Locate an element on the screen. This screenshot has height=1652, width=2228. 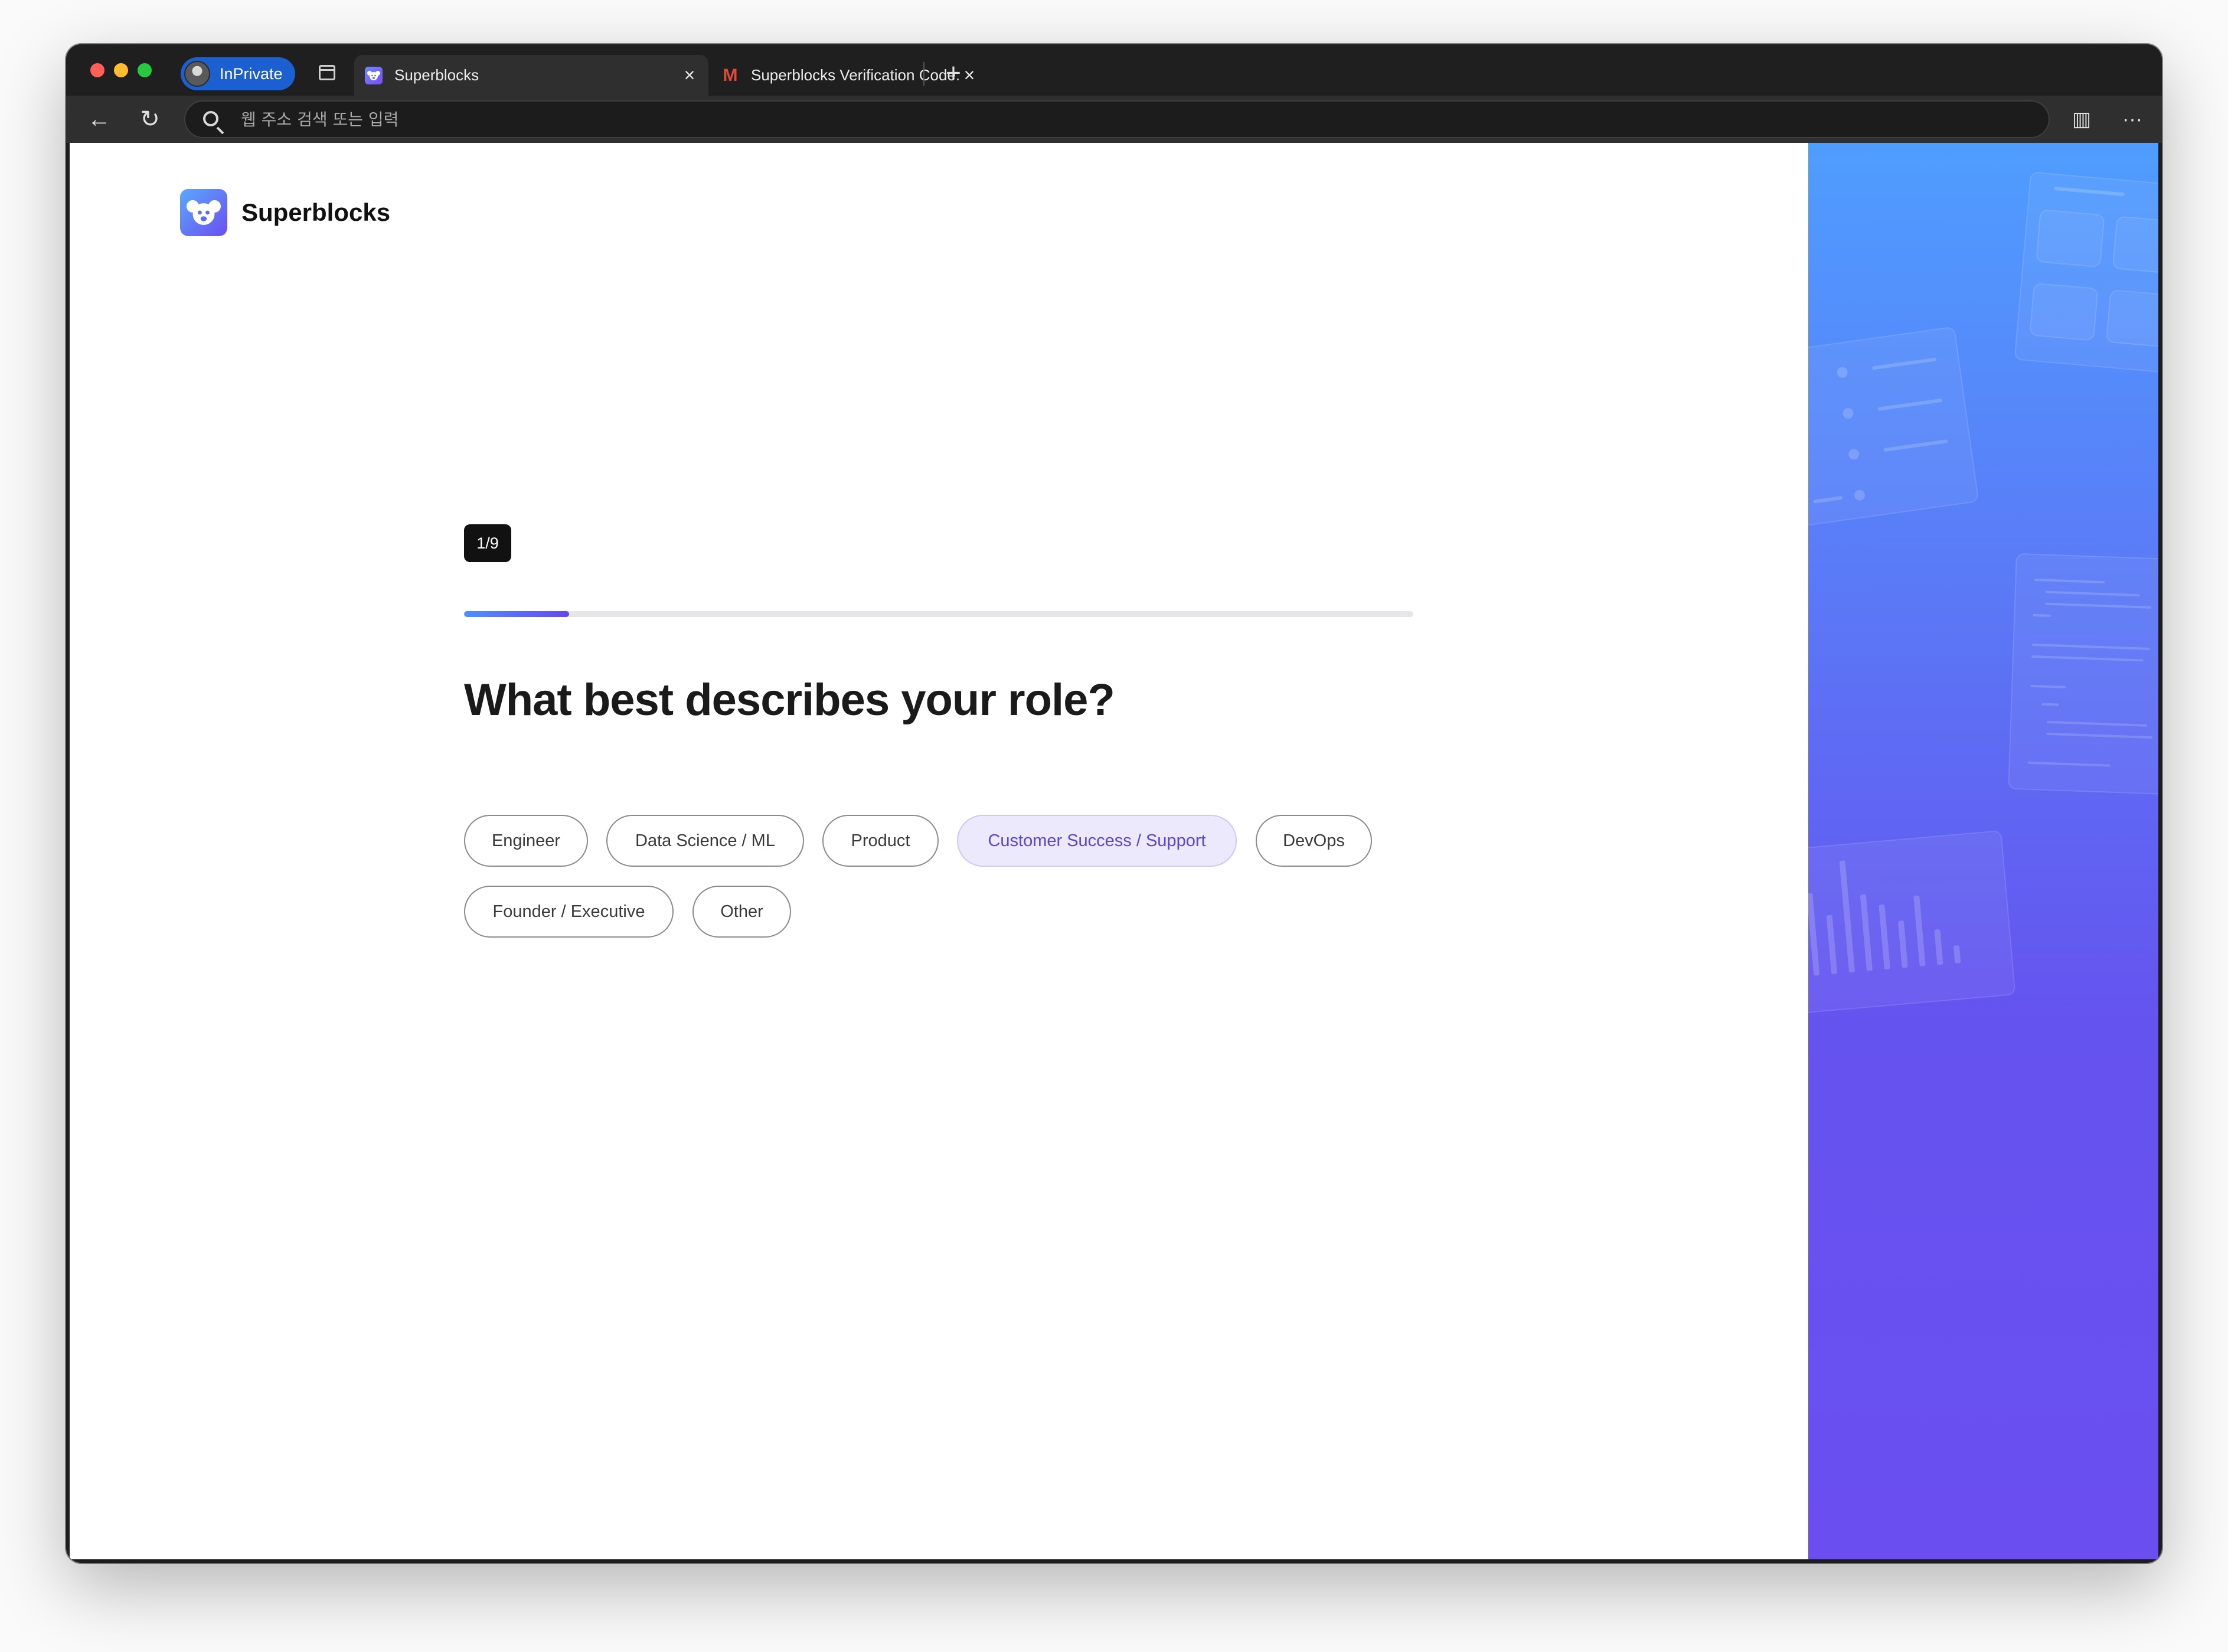
back-button: ← is located at coordinates (100, 119).